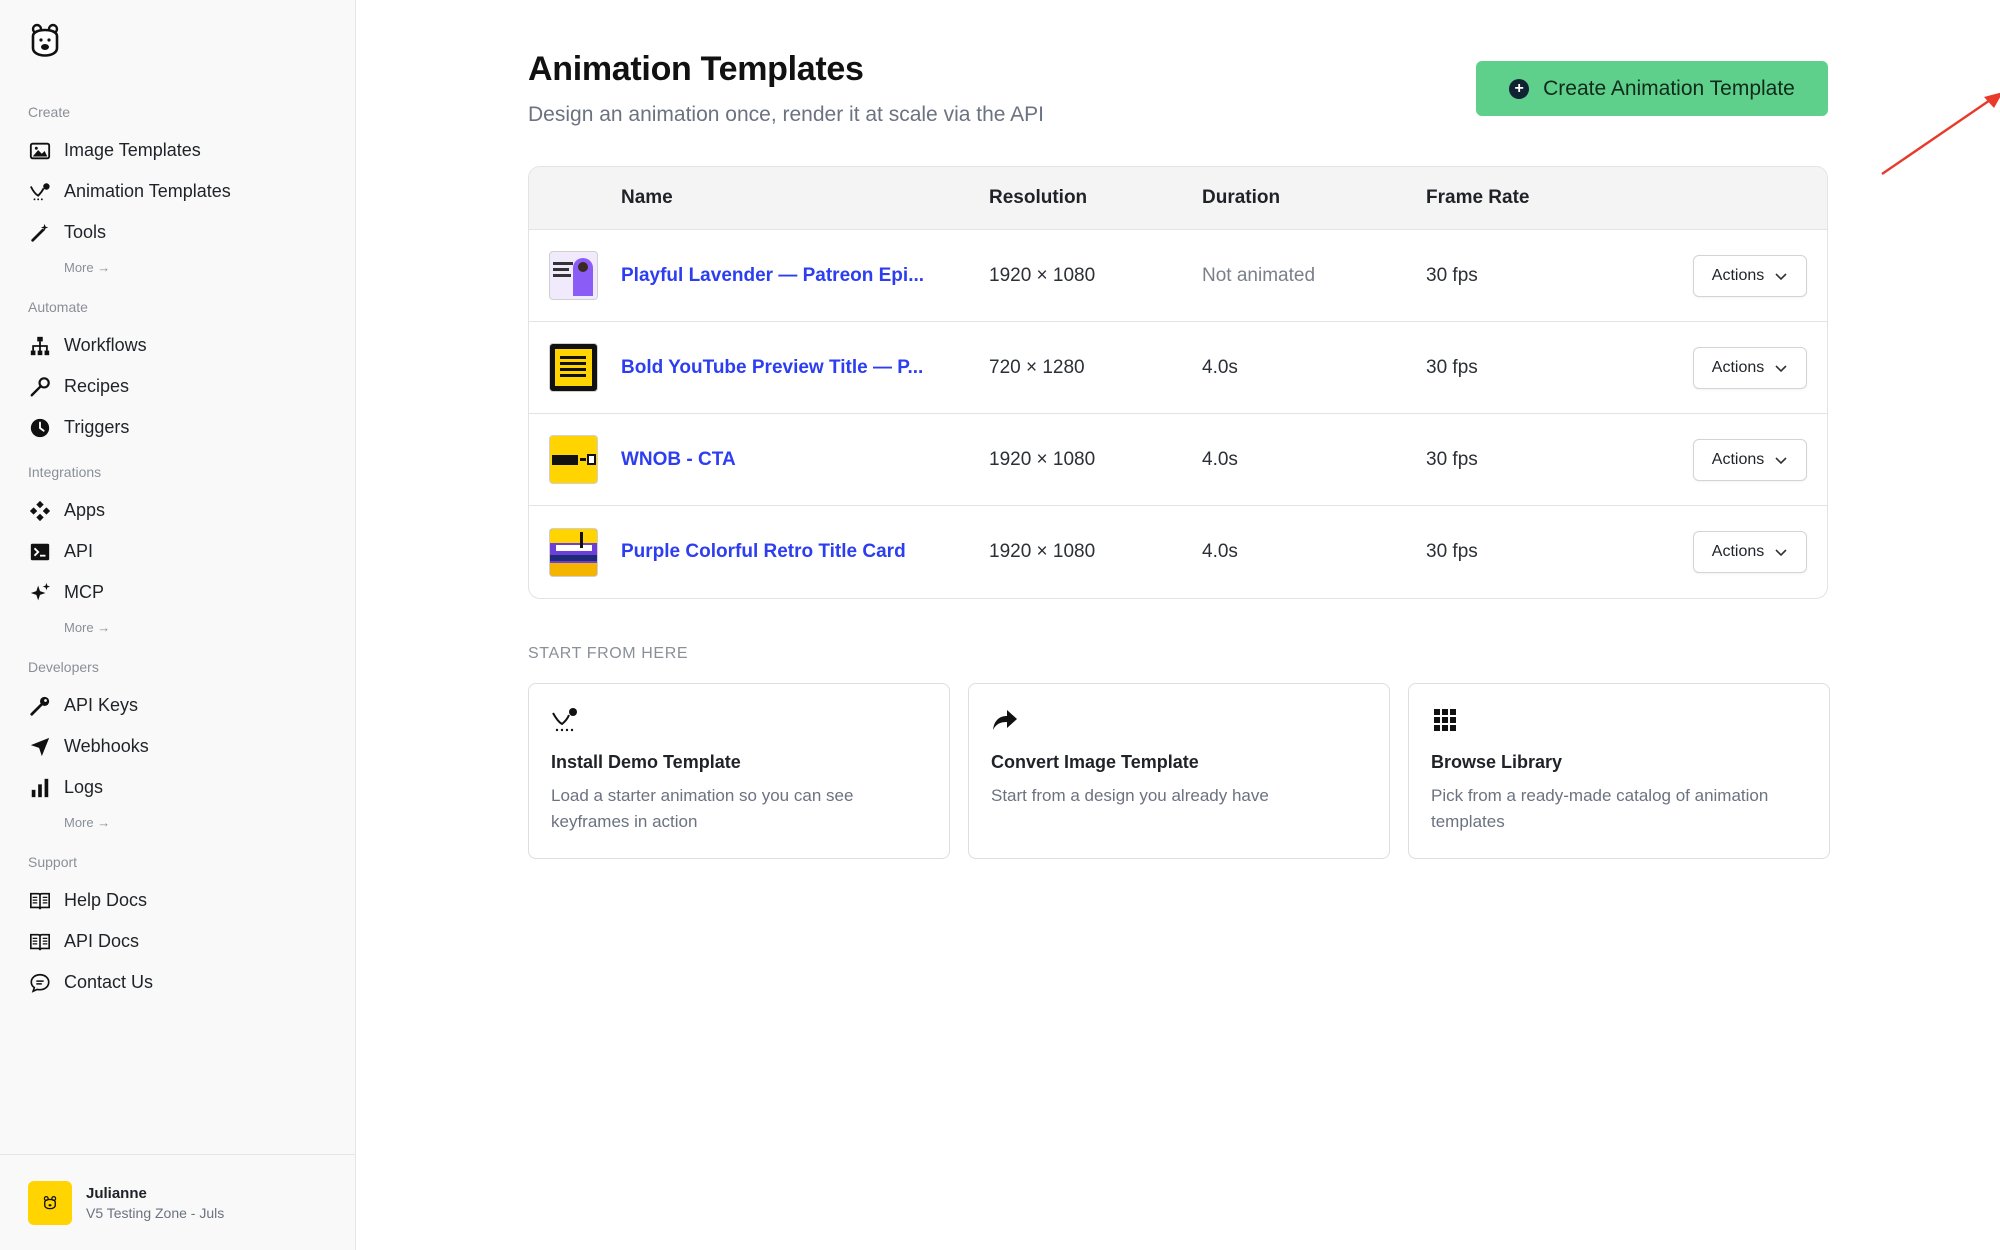 The height and width of the screenshot is (1250, 2000). Describe the element at coordinates (608, 653) in the screenshot. I see `start-from-here-label: START FROM HERE` at that location.